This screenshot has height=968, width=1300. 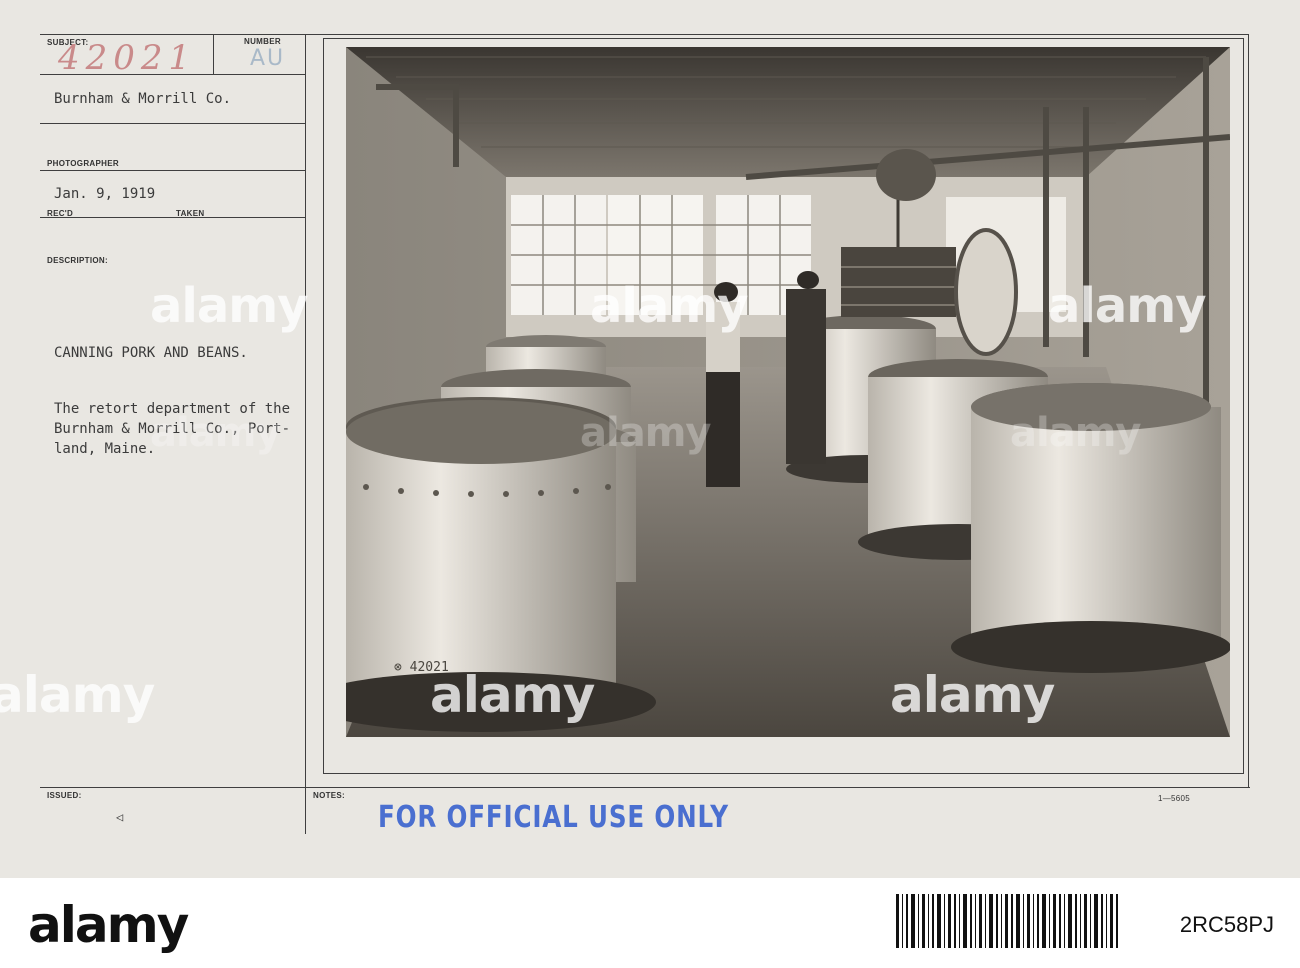 I want to click on form-code: 1—5605, so click(x=1174, y=798).